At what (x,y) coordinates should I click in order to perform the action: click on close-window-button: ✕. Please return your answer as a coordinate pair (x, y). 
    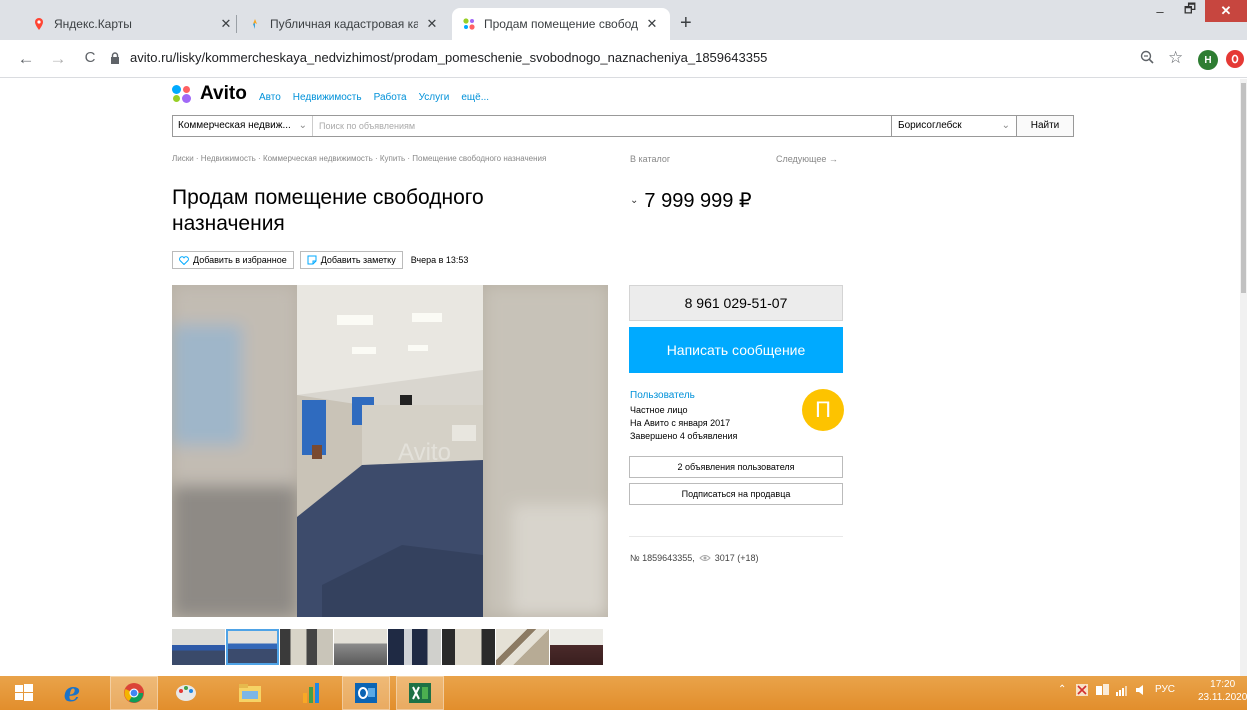
    Looking at the image, I should click on (1226, 11).